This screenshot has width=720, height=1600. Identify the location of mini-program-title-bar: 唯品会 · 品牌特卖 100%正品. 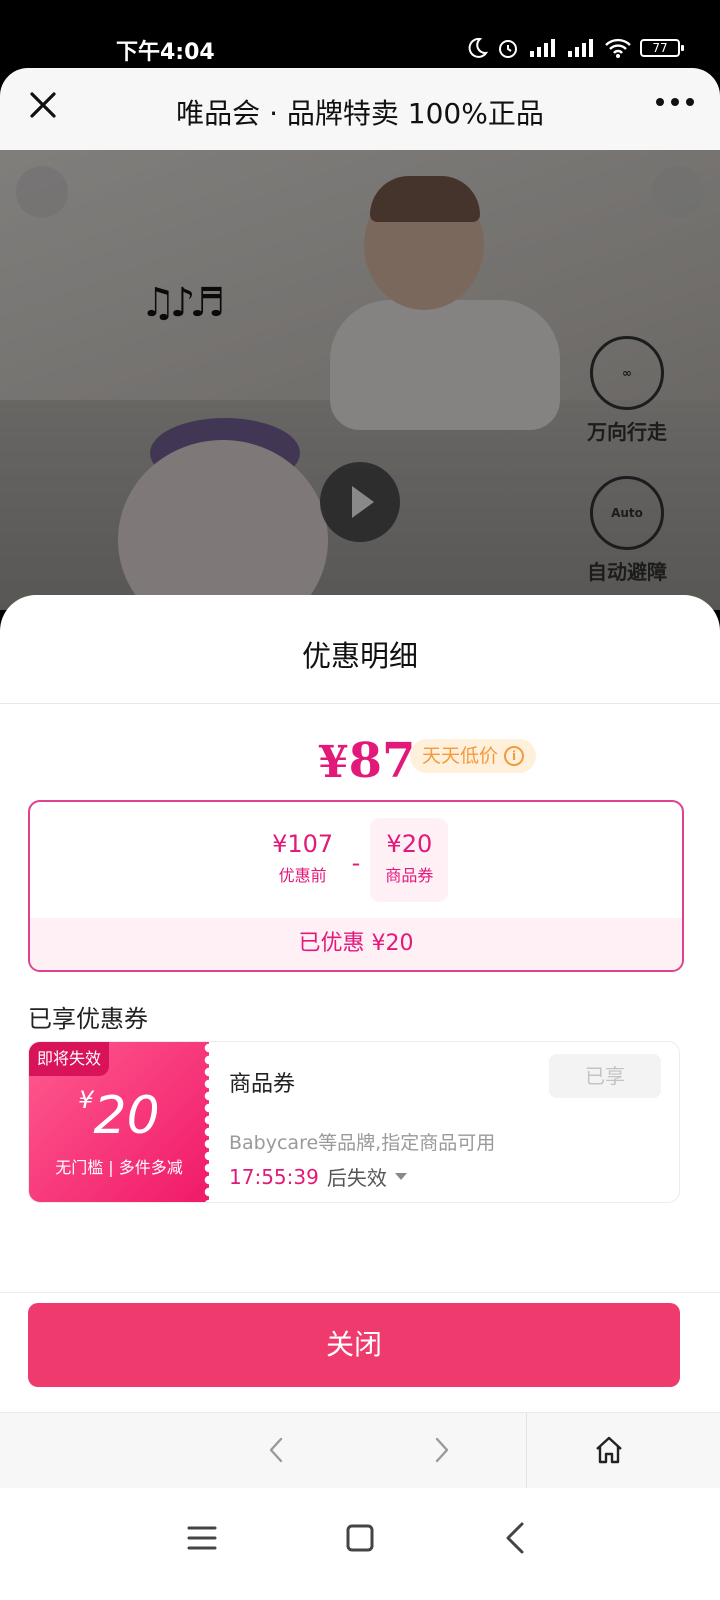
(360, 109).